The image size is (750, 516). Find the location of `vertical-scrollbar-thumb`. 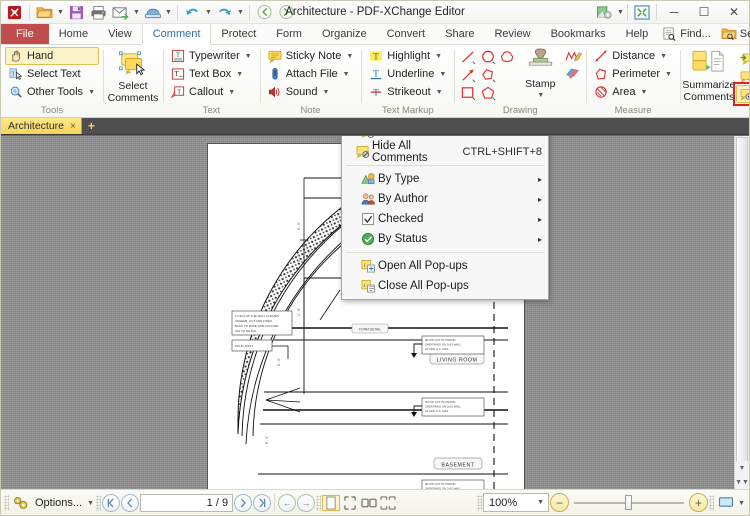

vertical-scrollbar-thumb is located at coordinates (742, 302).